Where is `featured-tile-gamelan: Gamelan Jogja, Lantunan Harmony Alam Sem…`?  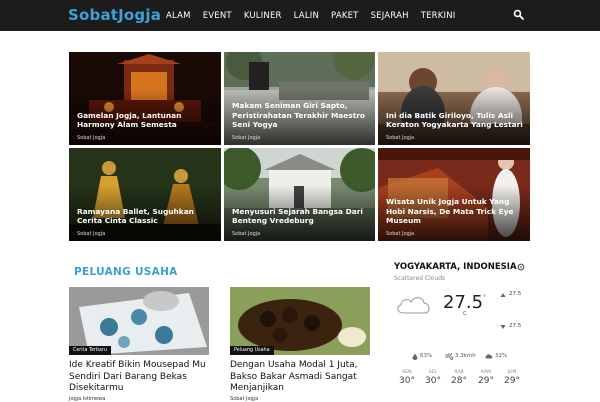
featured-tile-gamelan: Gamelan Jogja, Lantunan Harmony Alam Sem… is located at coordinates (145, 98).